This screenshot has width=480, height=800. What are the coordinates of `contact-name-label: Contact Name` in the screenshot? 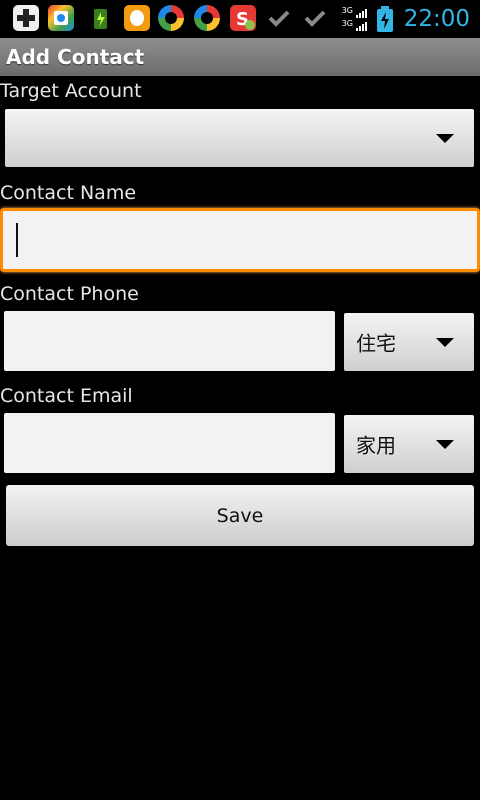 It's located at (68, 193).